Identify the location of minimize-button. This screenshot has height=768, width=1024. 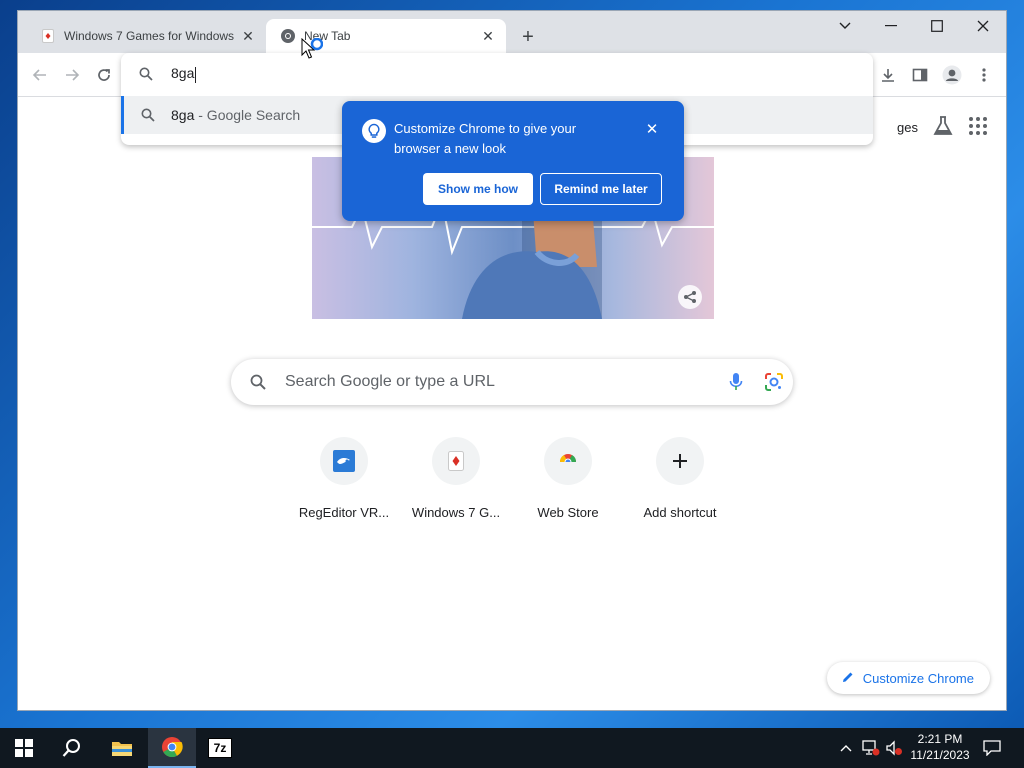
(891, 26).